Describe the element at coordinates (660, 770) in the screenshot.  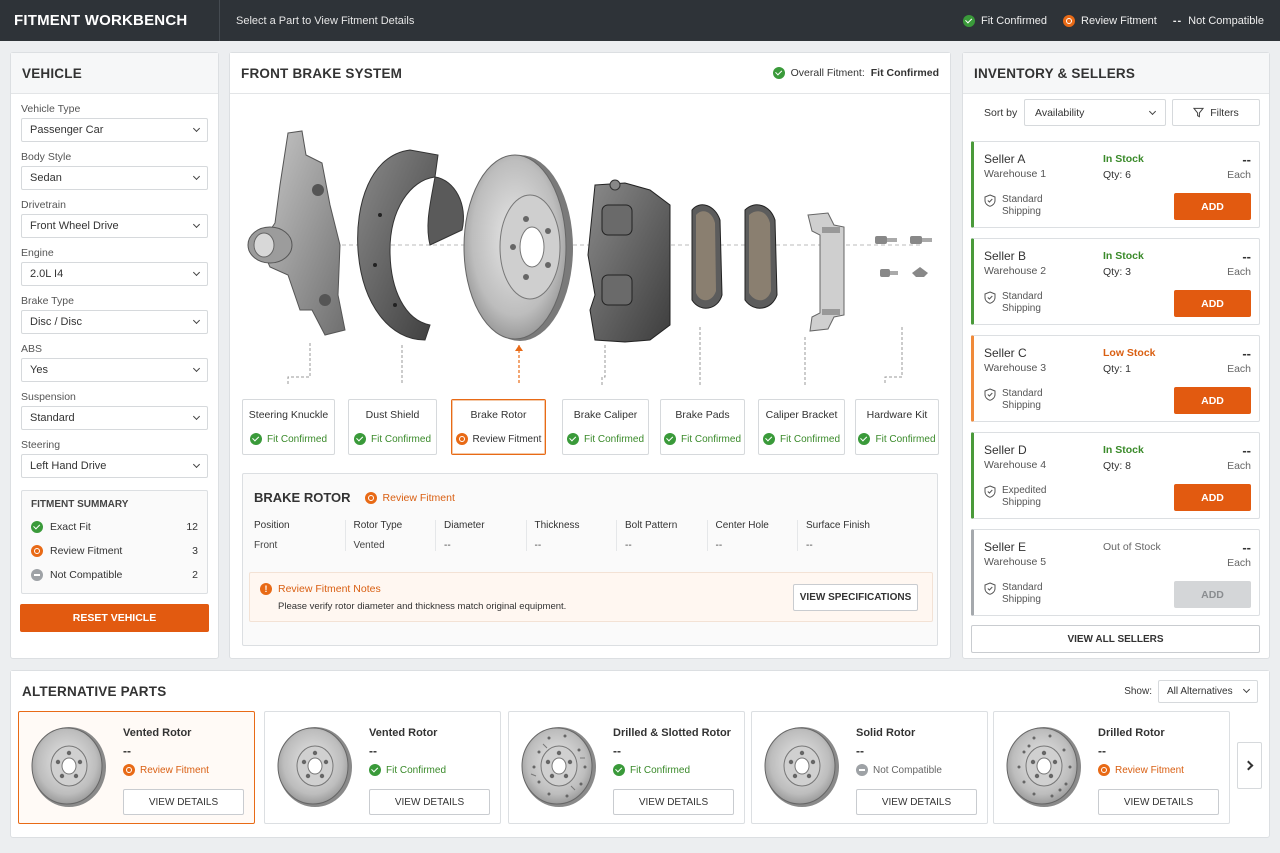
I see `alternative-status-label: Fit Confirmed` at that location.